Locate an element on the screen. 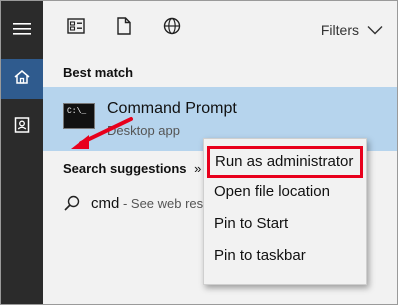  pin-to-start-item: Pin to Start is located at coordinates (285, 224).